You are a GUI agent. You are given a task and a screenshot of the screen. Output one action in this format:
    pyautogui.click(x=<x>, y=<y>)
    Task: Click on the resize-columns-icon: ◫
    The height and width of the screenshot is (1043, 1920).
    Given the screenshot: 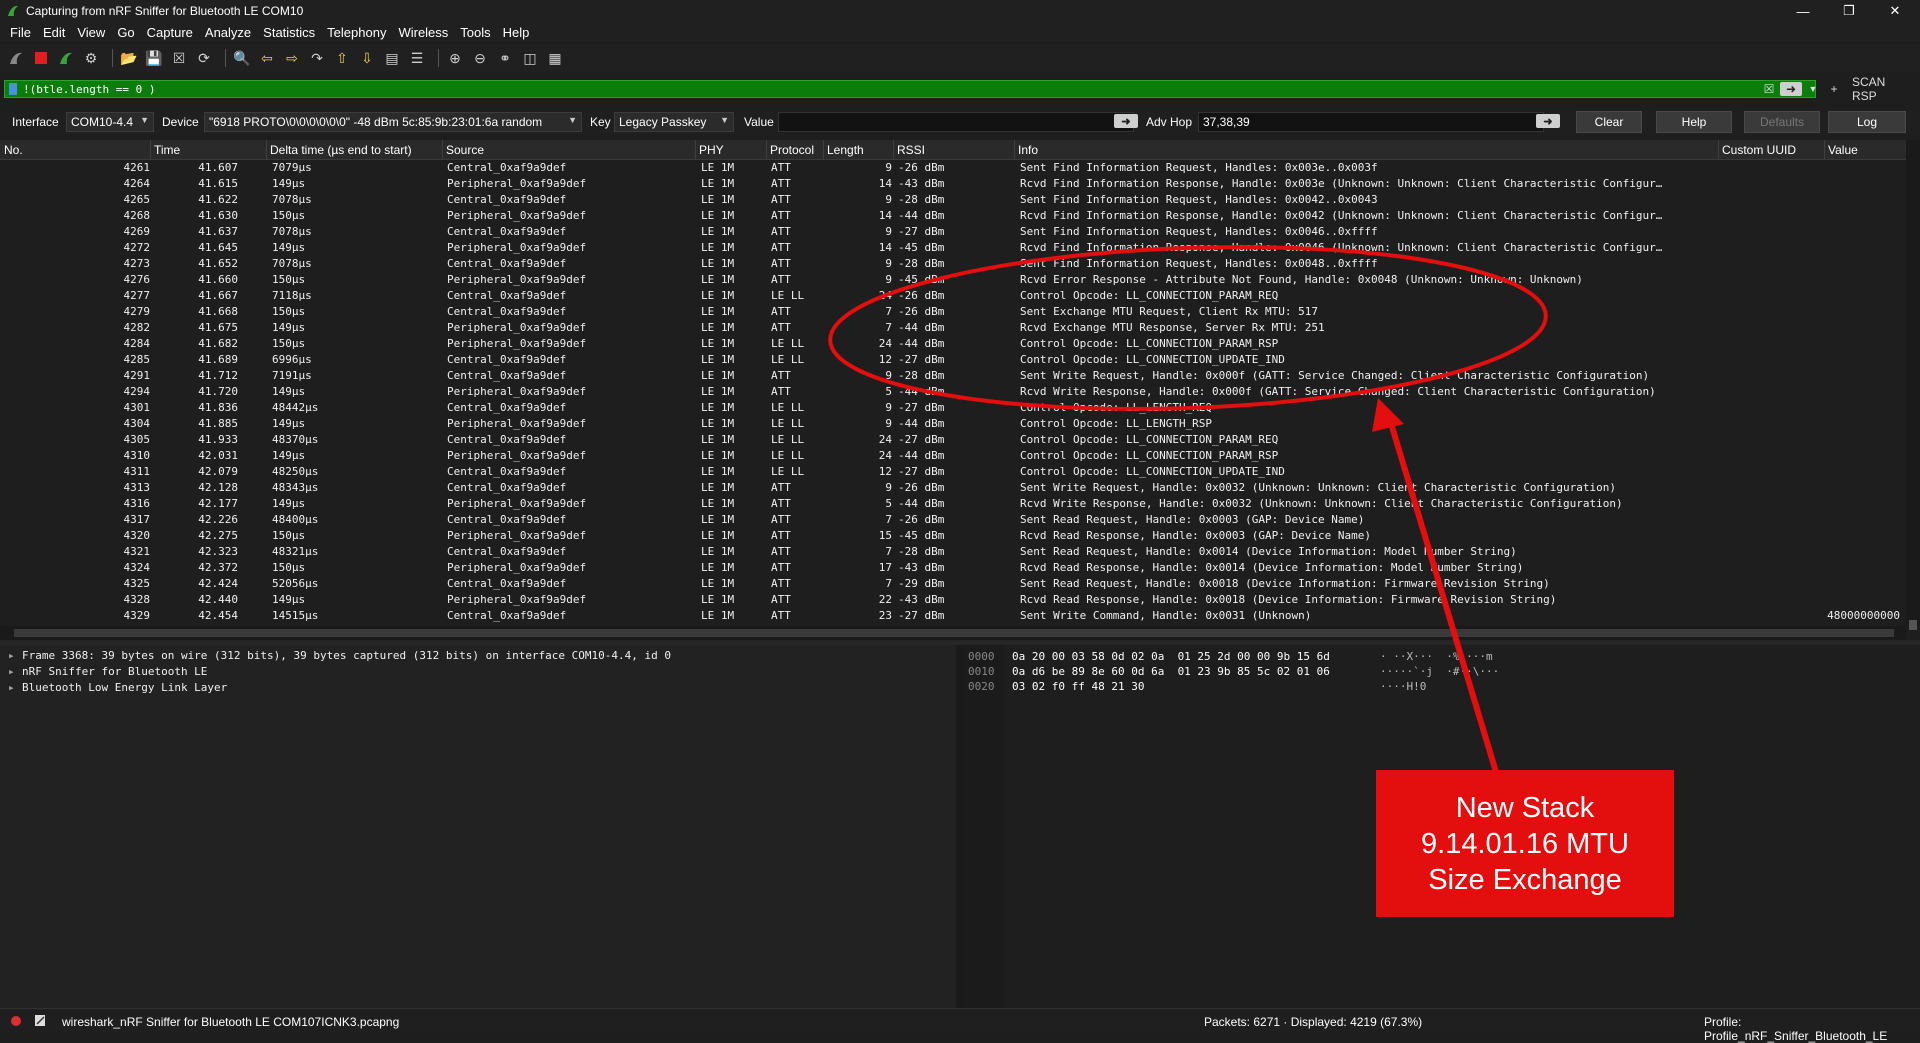 What is the action you would take?
    pyautogui.click(x=530, y=58)
    